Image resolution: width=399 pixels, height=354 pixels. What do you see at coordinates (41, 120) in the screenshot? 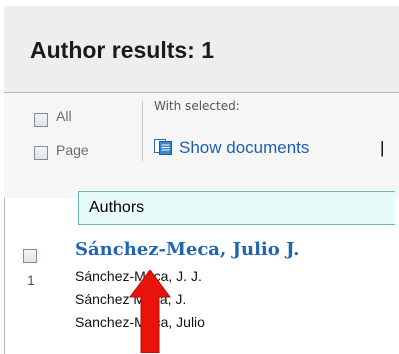
I see `select-all-checkbox` at bounding box center [41, 120].